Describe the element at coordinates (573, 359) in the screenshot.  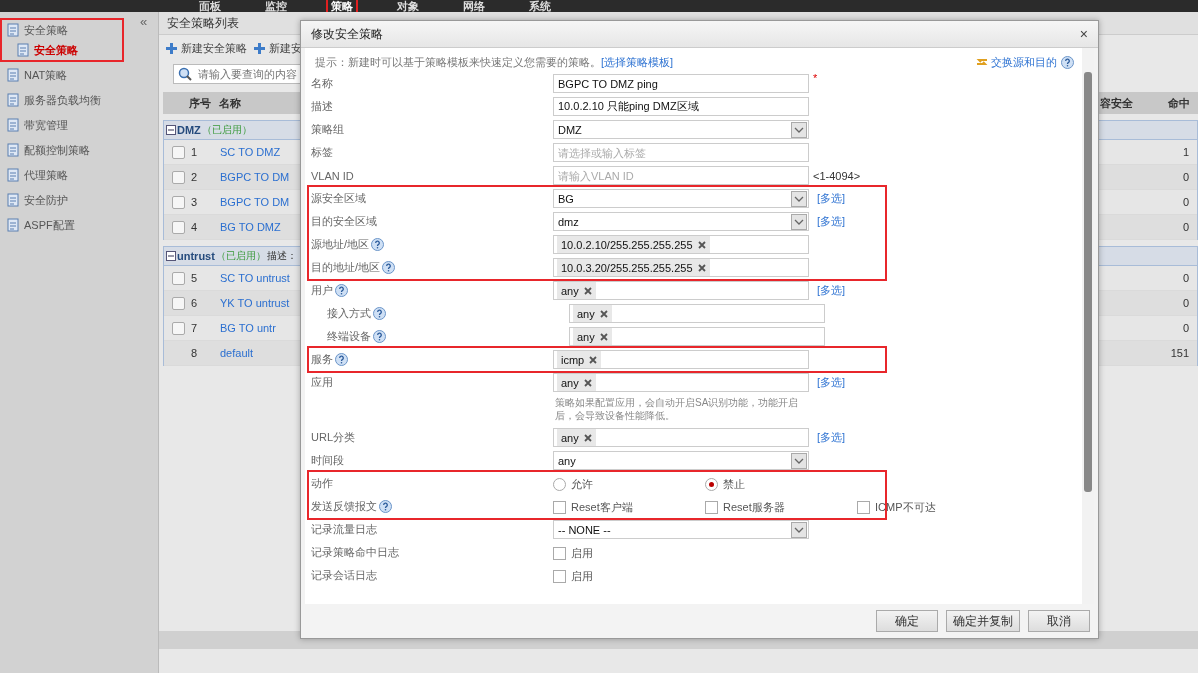
I see `tag-label: icmp` at that location.